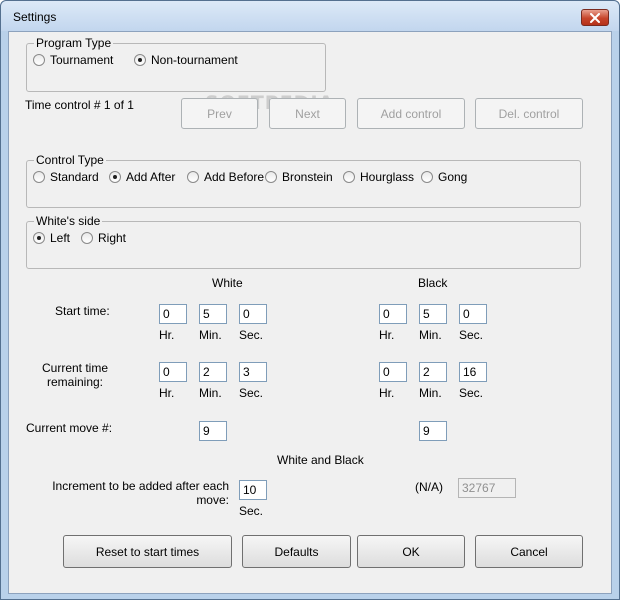 The height and width of the screenshot is (600, 620). I want to click on time-control-label: Time control # 1 of 1, so click(79, 105).